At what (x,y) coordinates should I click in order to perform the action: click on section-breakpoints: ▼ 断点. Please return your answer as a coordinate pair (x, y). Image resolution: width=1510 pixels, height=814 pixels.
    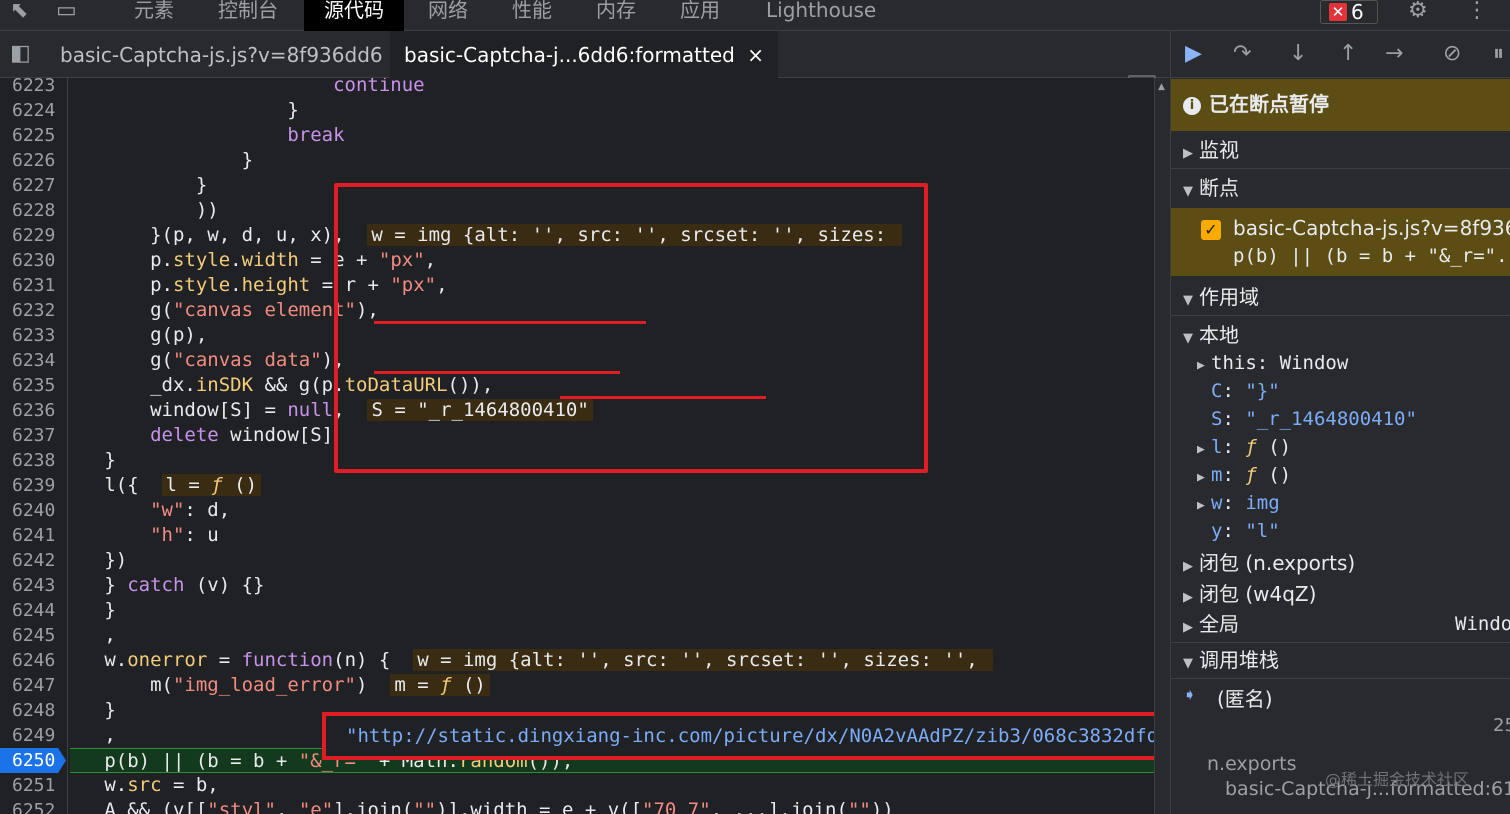
    Looking at the image, I should click on (1340, 188).